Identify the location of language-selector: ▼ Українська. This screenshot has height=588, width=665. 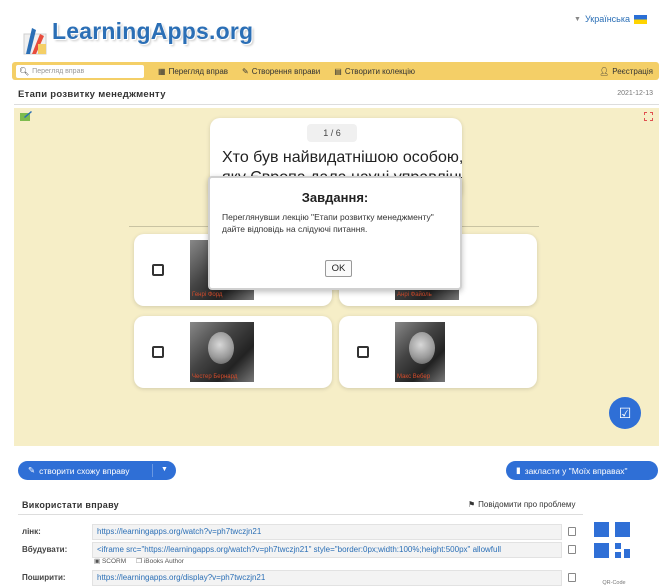
(610, 19).